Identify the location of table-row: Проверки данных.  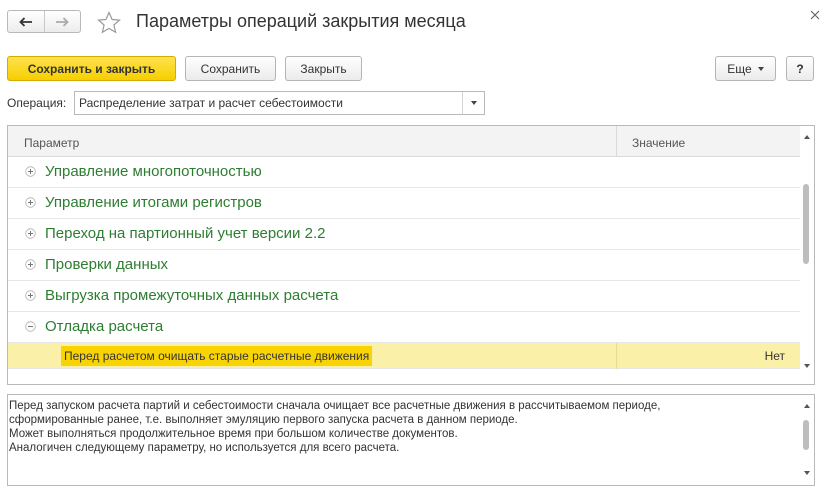
(404, 265).